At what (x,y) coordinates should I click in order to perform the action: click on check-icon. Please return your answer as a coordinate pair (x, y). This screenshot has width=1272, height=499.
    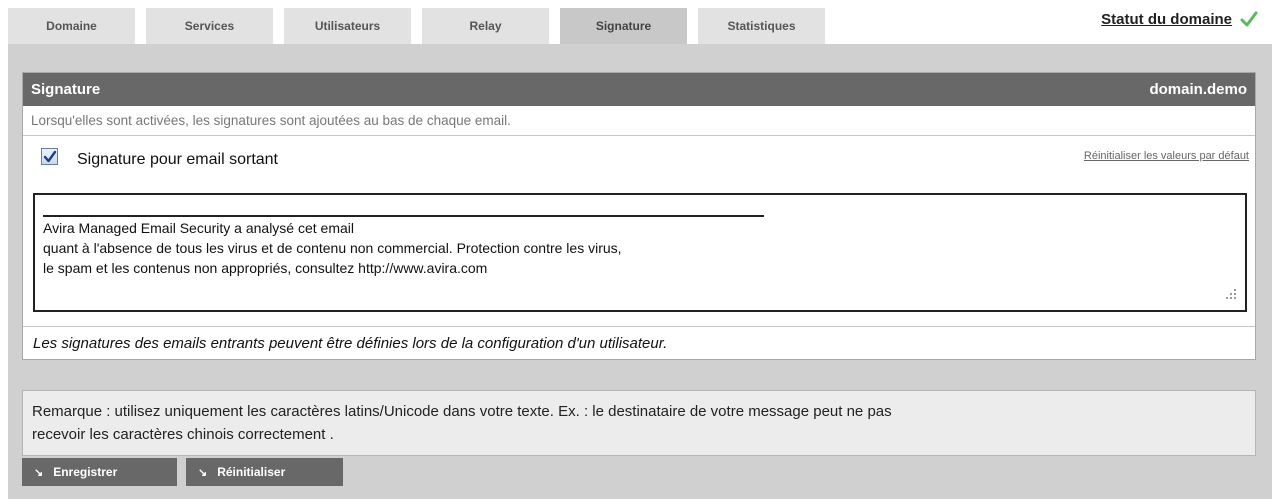
    Looking at the image, I should click on (1249, 19).